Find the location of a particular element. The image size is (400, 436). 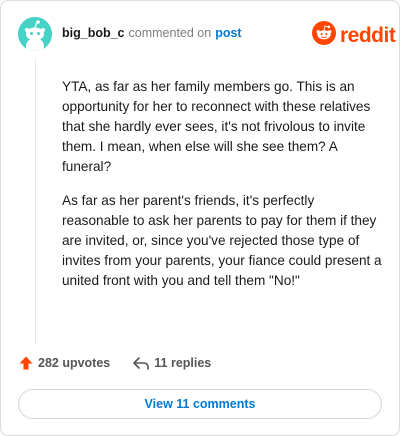

upvote-button: 282 upvotes is located at coordinates (64, 363).